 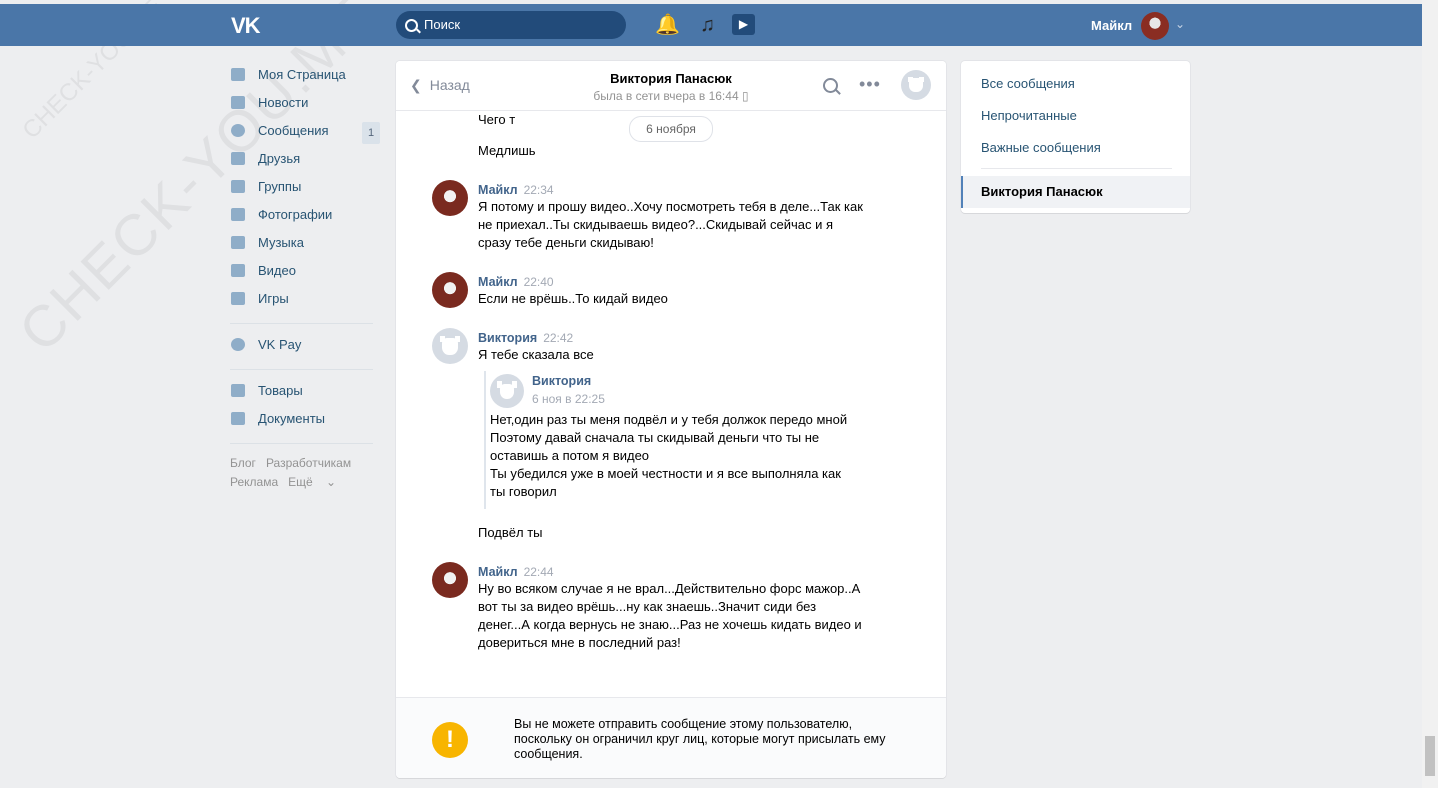 What do you see at coordinates (305, 420) in the screenshot?
I see `sidebar-item-documents: Документы` at bounding box center [305, 420].